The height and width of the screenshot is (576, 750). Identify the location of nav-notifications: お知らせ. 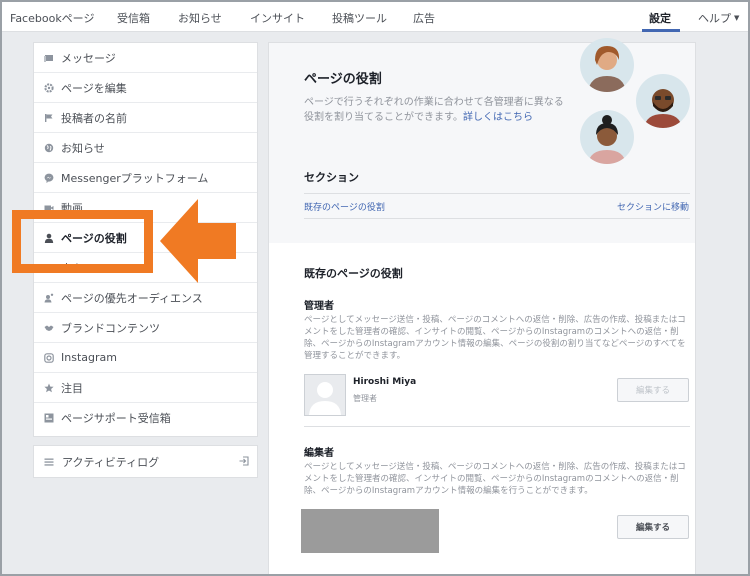
(200, 18).